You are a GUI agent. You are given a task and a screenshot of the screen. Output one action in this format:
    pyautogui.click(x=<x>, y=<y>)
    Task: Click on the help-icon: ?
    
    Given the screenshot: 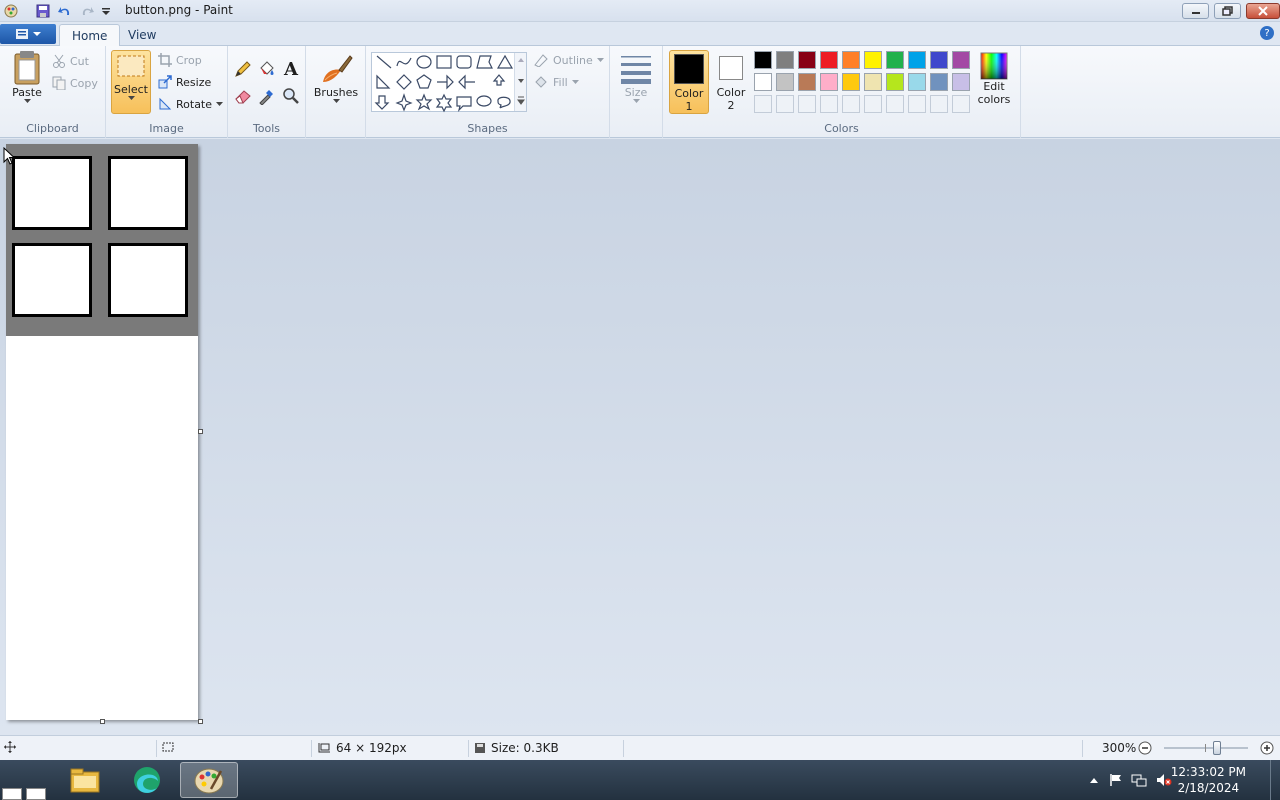 What is the action you would take?
    pyautogui.click(x=1267, y=33)
    